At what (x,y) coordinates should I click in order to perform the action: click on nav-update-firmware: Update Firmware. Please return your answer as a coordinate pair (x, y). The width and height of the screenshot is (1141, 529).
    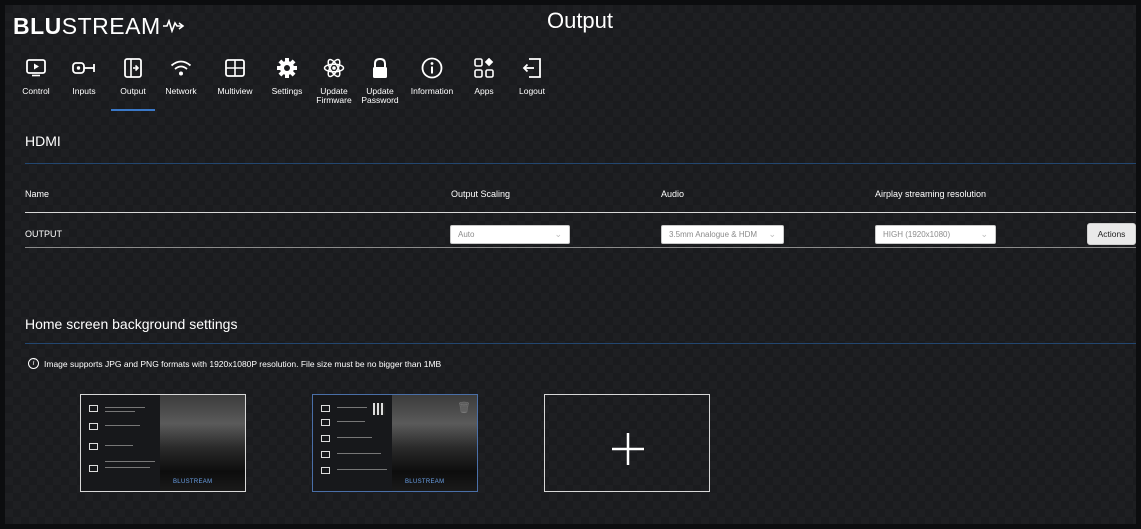
    Looking at the image, I should click on (334, 80).